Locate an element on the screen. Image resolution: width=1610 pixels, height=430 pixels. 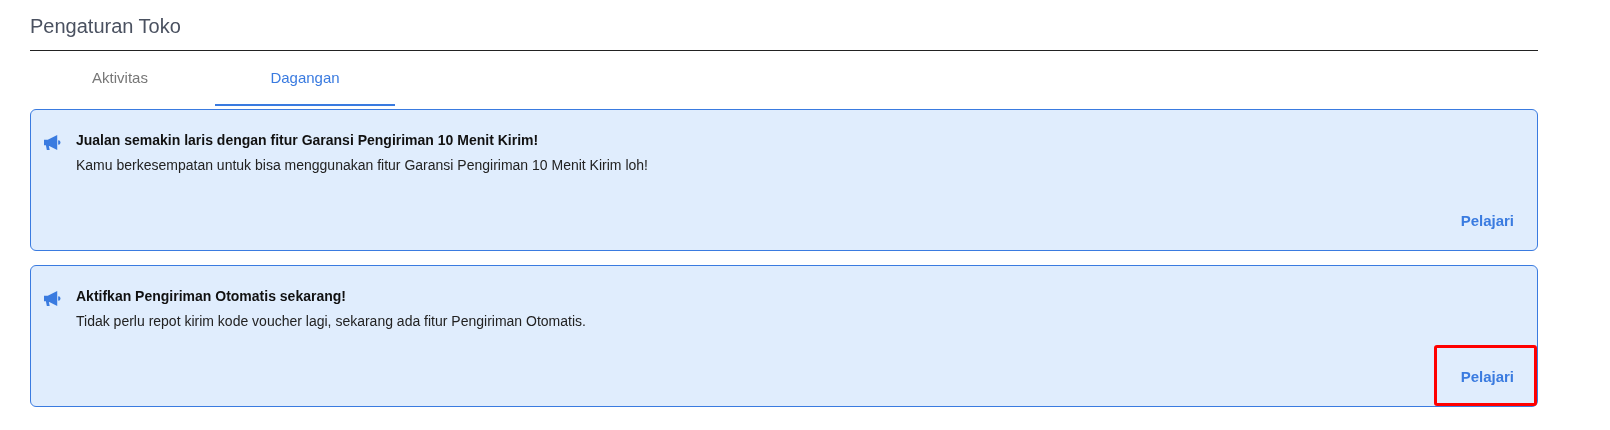
announcement-title: Aktifkan Pengiriman Otomatis sekarang! is located at coordinates (211, 296).